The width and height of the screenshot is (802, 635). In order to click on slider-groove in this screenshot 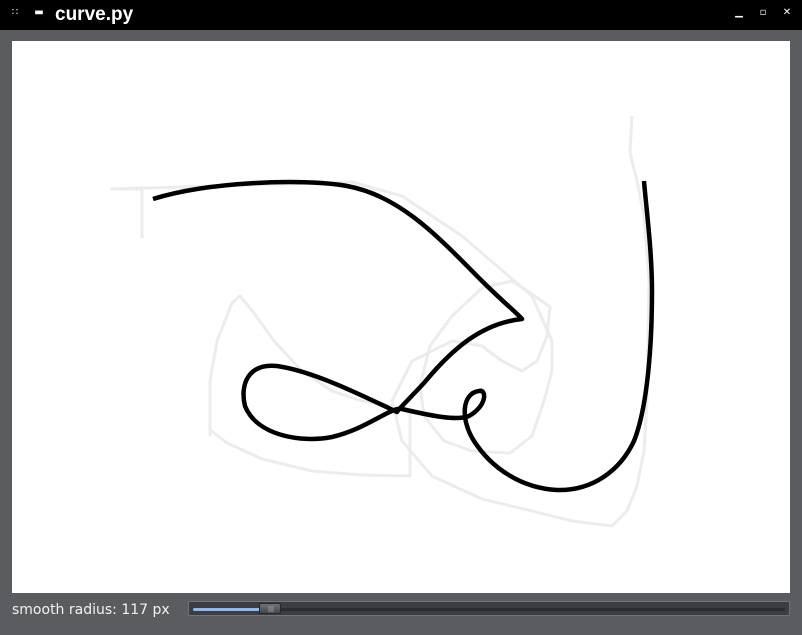, I will do `click(489, 609)`.